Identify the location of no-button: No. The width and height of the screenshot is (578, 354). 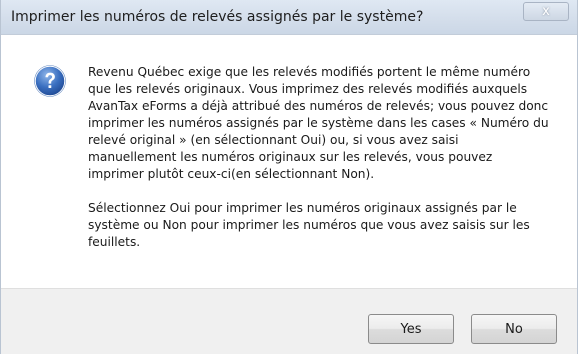
(514, 329).